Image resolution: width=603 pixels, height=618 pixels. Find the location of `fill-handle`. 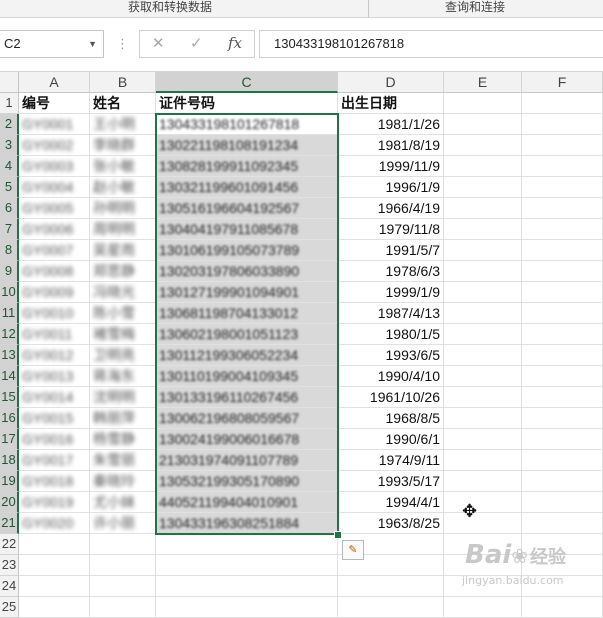

fill-handle is located at coordinates (338, 535).